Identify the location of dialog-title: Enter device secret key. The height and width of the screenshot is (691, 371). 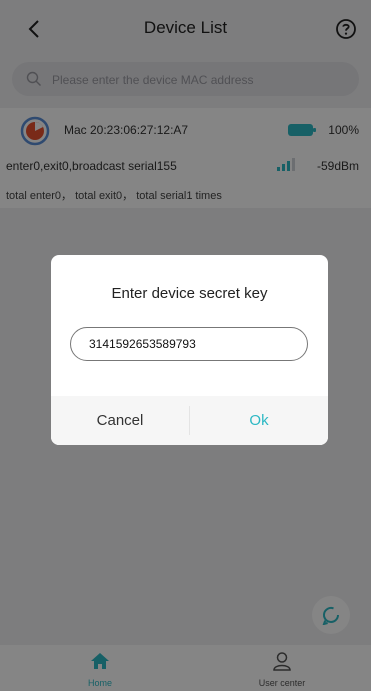
(189, 293).